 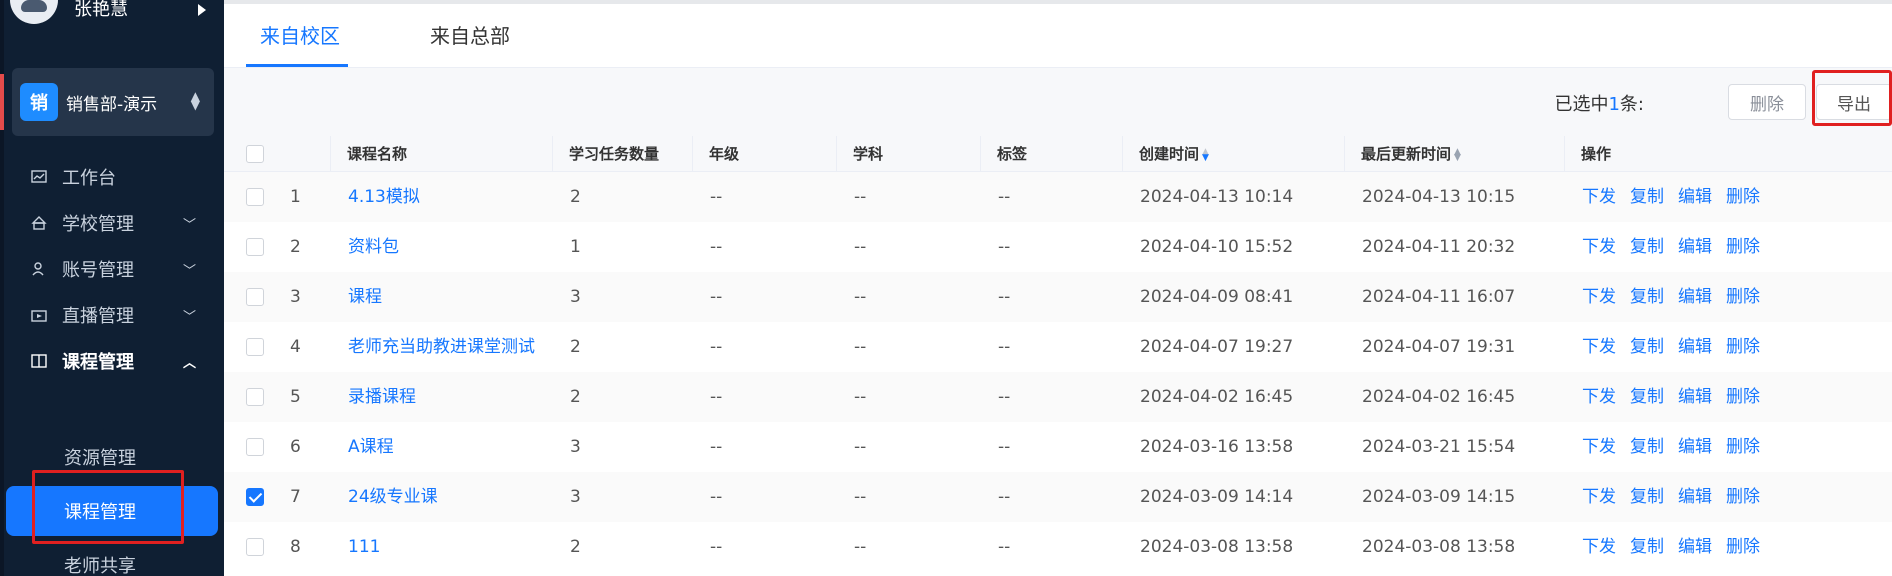 I want to click on cell-created: 2024-03-09 14:14, so click(x=1217, y=497).